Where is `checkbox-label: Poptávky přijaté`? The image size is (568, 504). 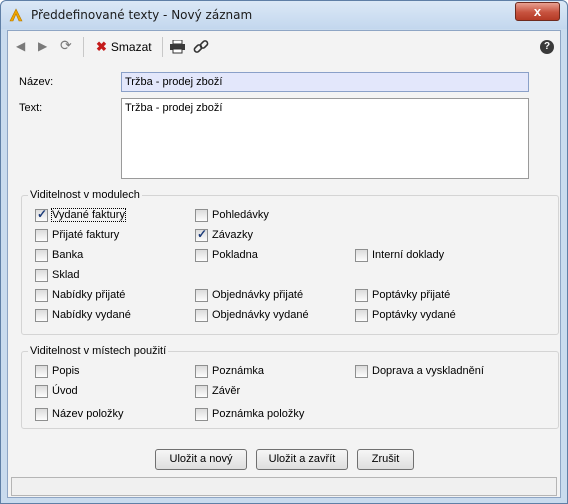 checkbox-label: Poptávky přijaté is located at coordinates (411, 295).